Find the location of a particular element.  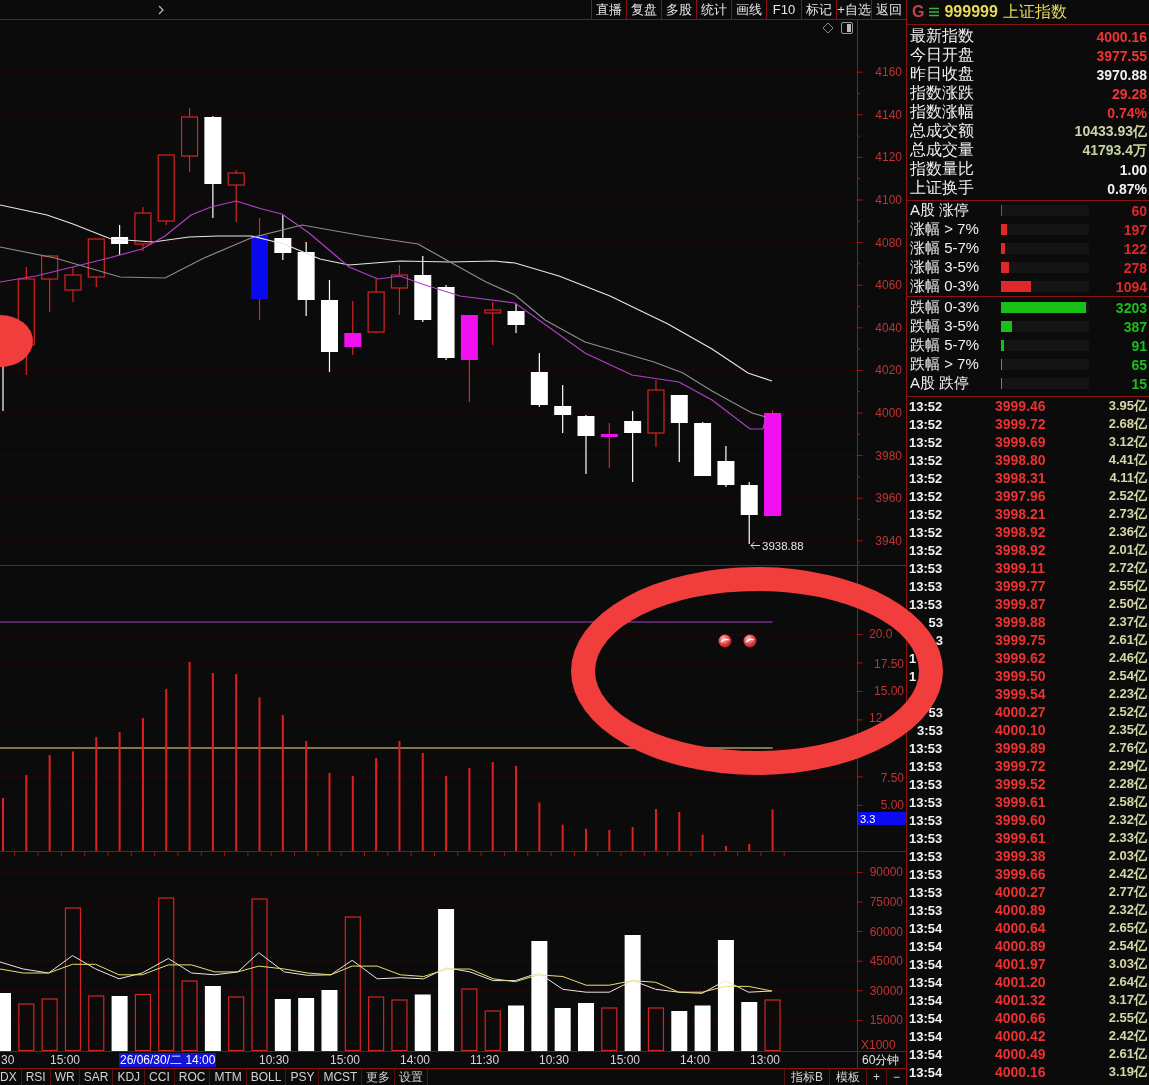

trade-amount: 3.17亿 is located at coordinates (1127, 1000).